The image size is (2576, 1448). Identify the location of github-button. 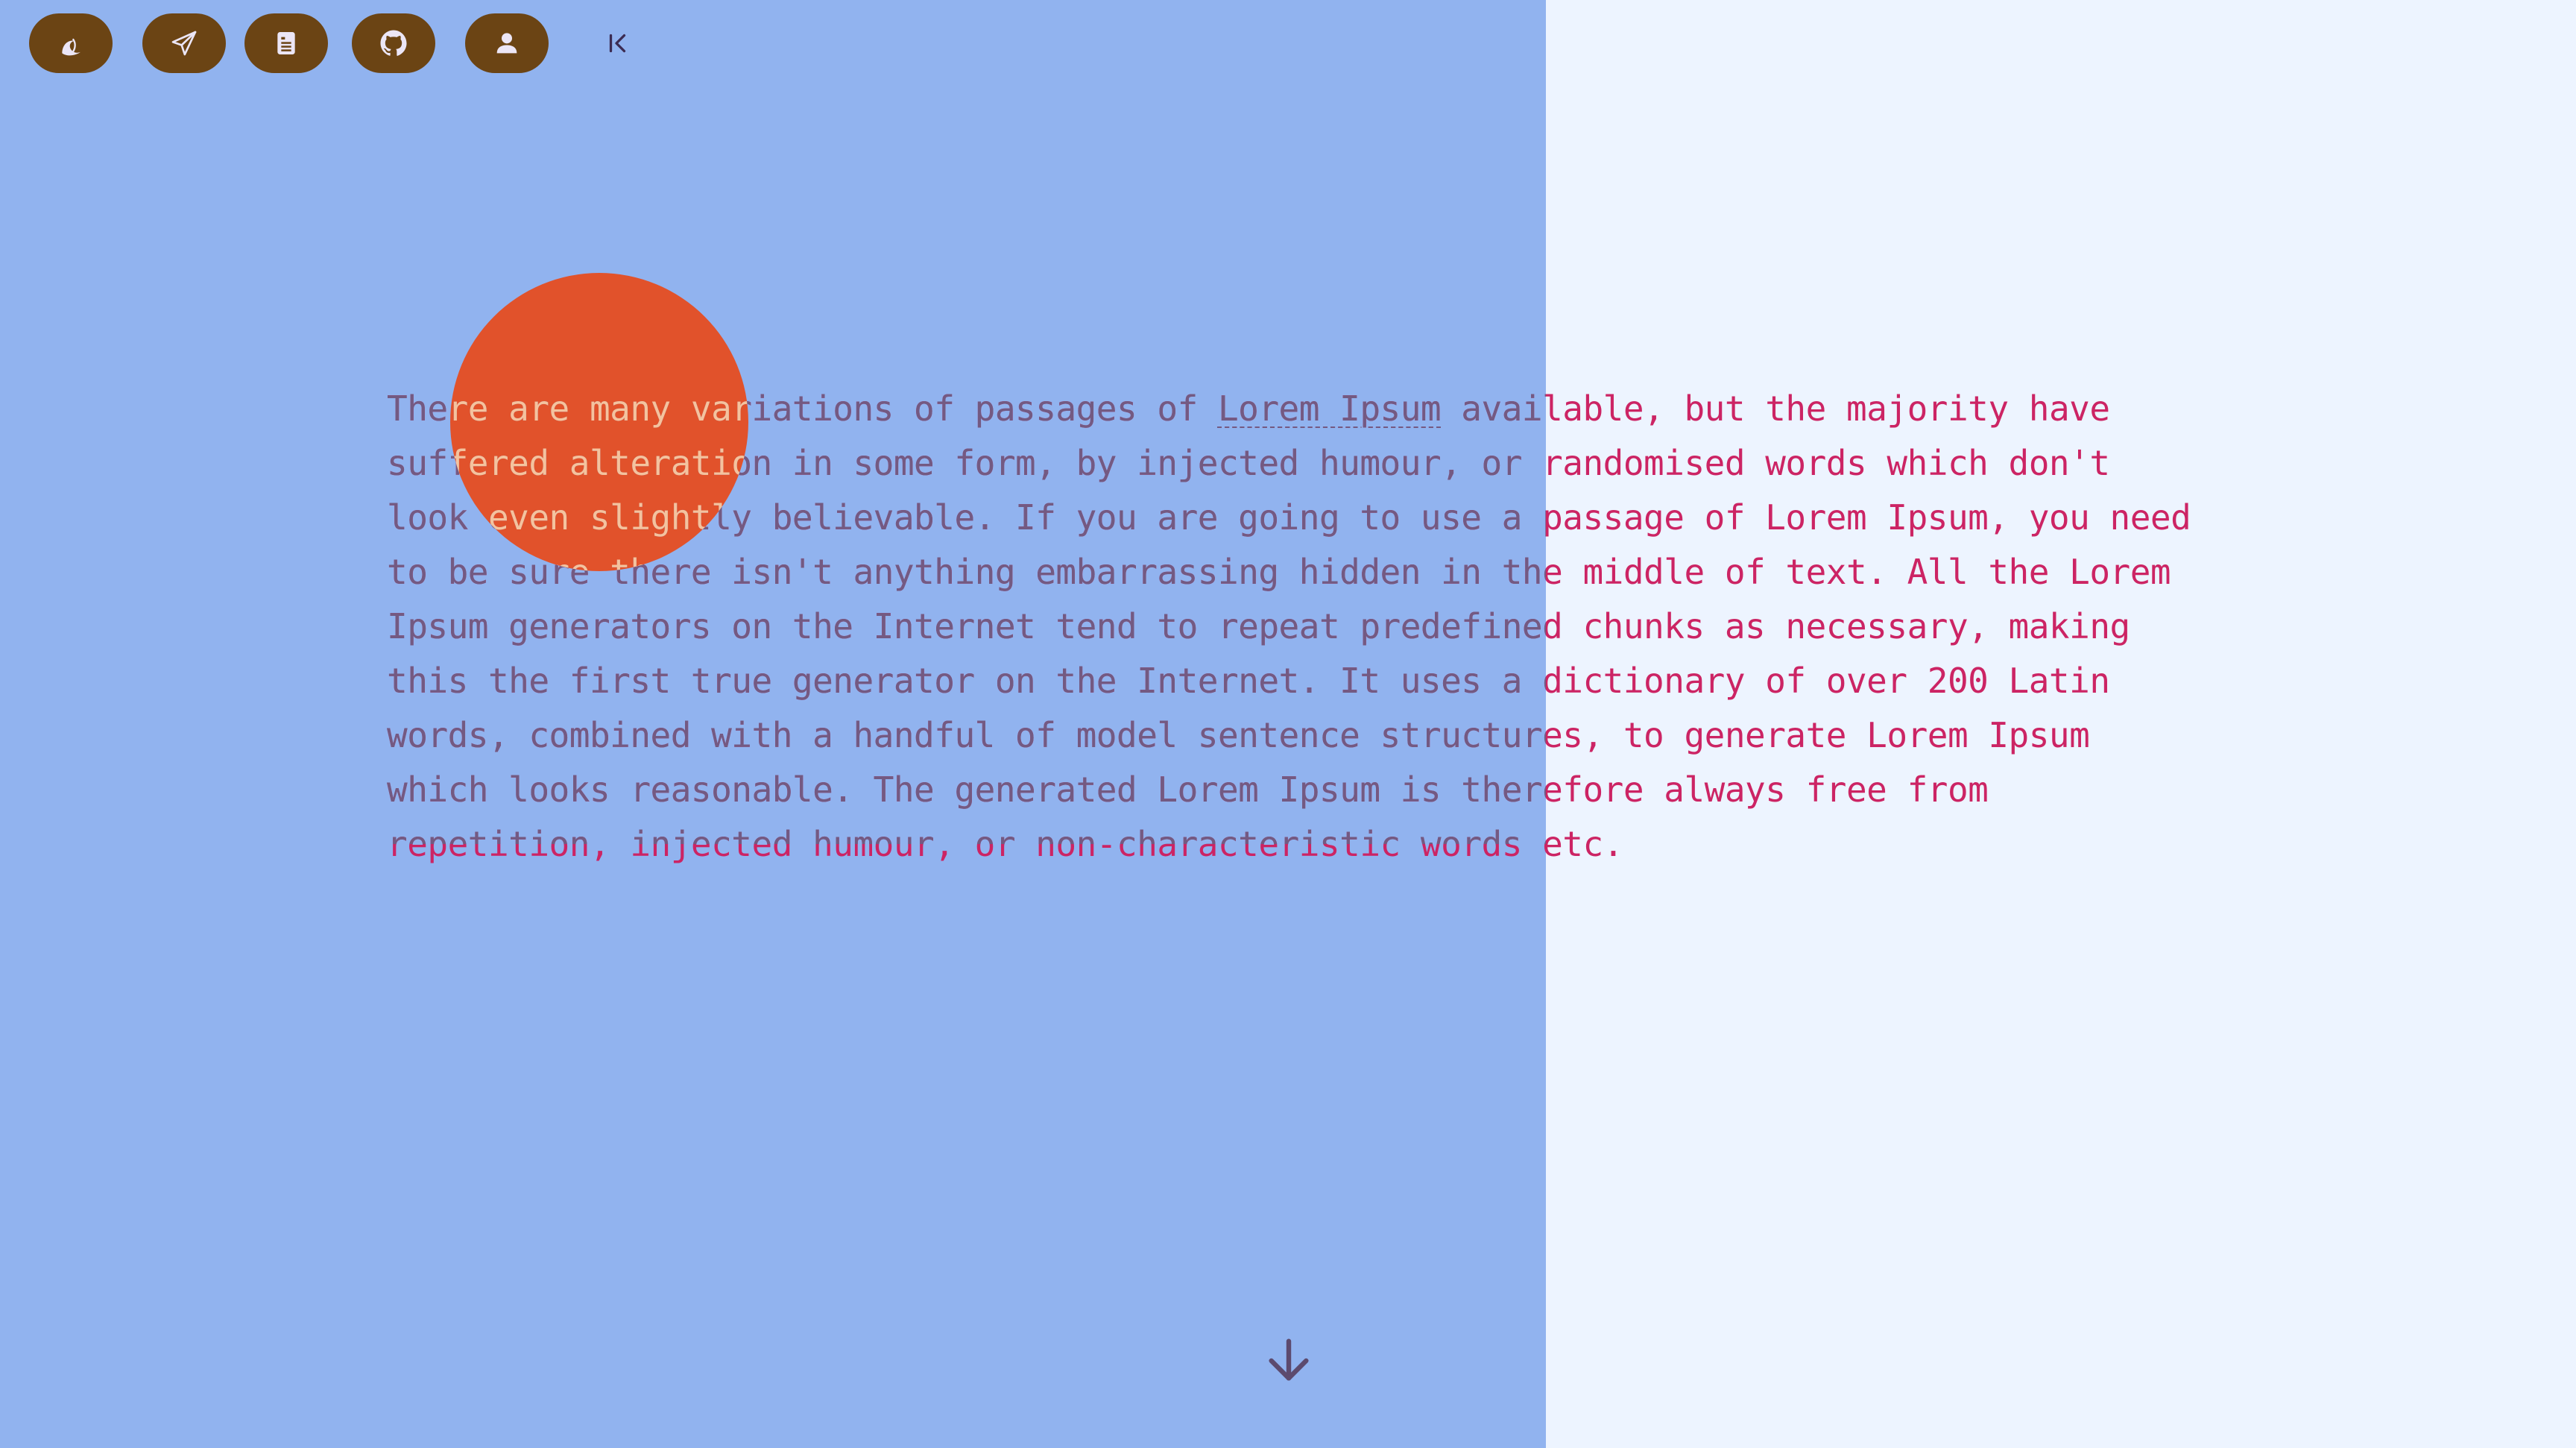
(393, 43).